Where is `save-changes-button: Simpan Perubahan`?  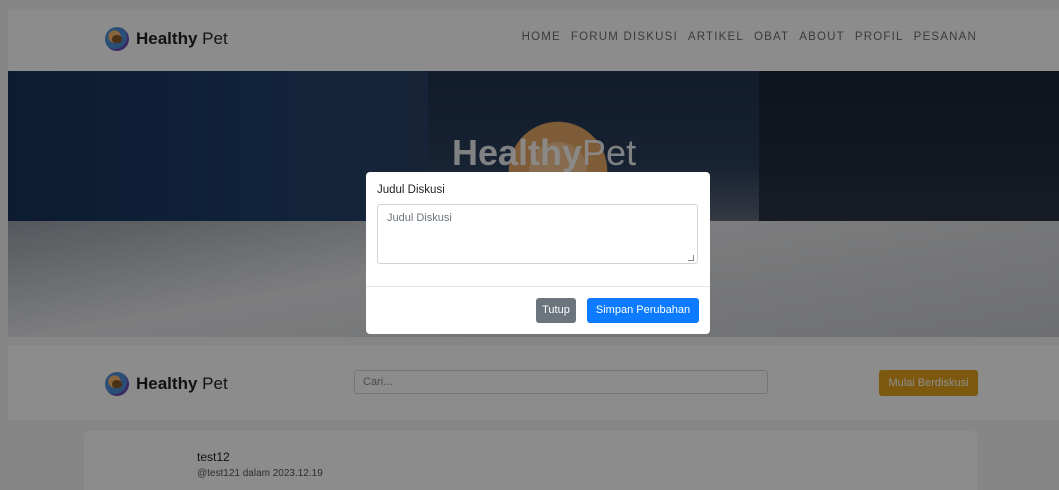
save-changes-button: Simpan Perubahan is located at coordinates (643, 310).